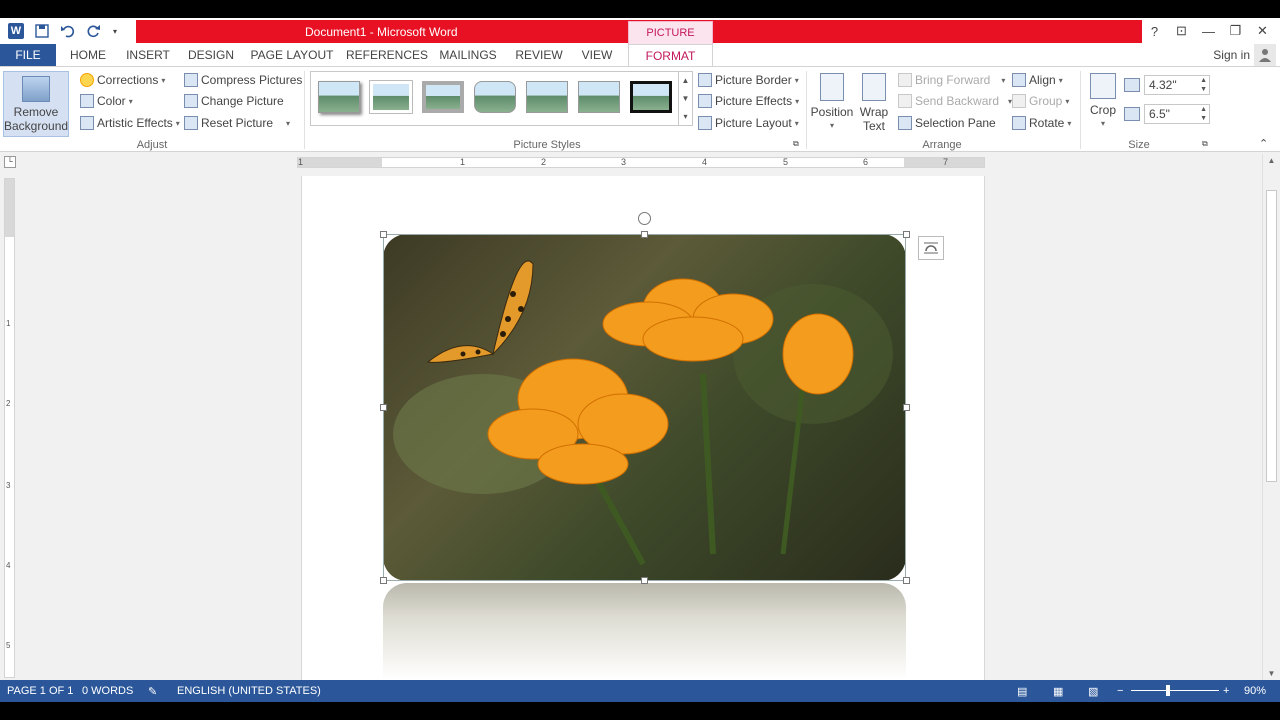 The image size is (1280, 720). What do you see at coordinates (832, 102) in the screenshot?
I see `position-button: Position ▾` at bounding box center [832, 102].